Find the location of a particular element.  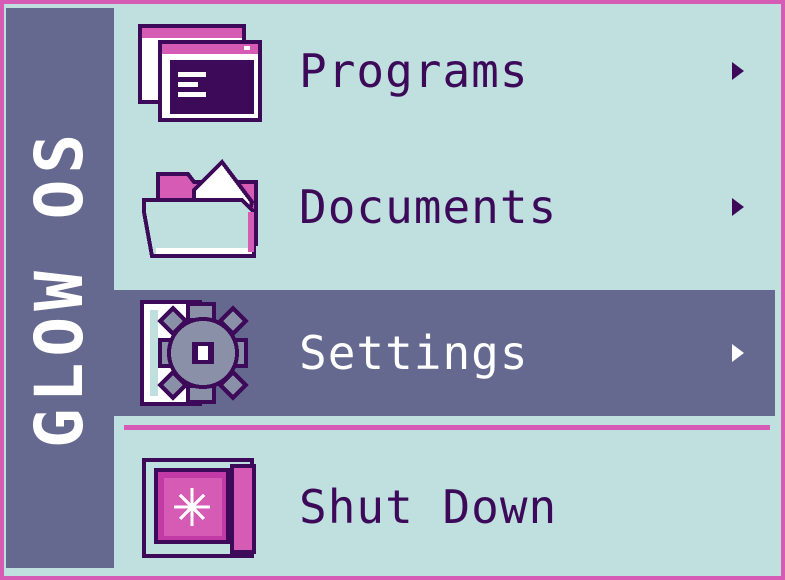

menu-separator is located at coordinates (447, 427).